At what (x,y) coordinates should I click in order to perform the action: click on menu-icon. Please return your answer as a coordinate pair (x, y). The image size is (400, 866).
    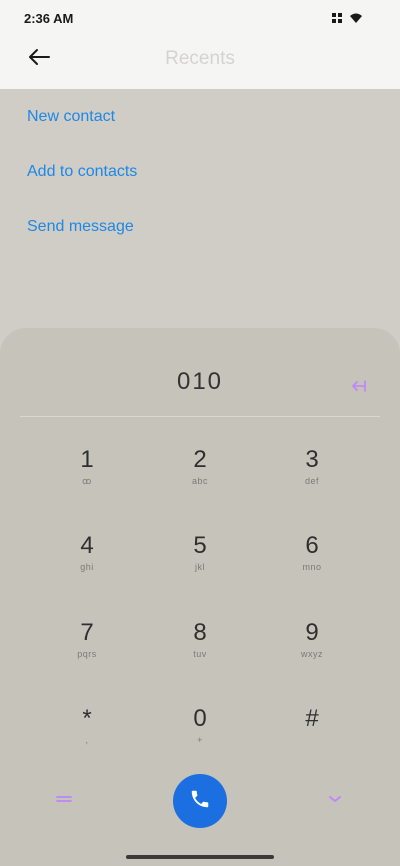
    Looking at the image, I should click on (64, 802).